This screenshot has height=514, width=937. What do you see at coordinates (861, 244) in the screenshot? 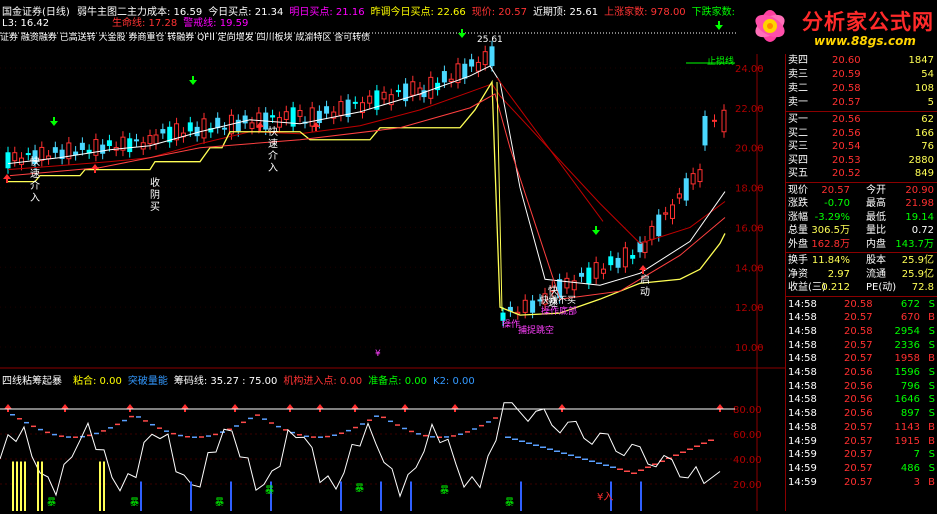
I see `stat-row: 外盘 162.8万 内盘 143.7万` at bounding box center [861, 244].